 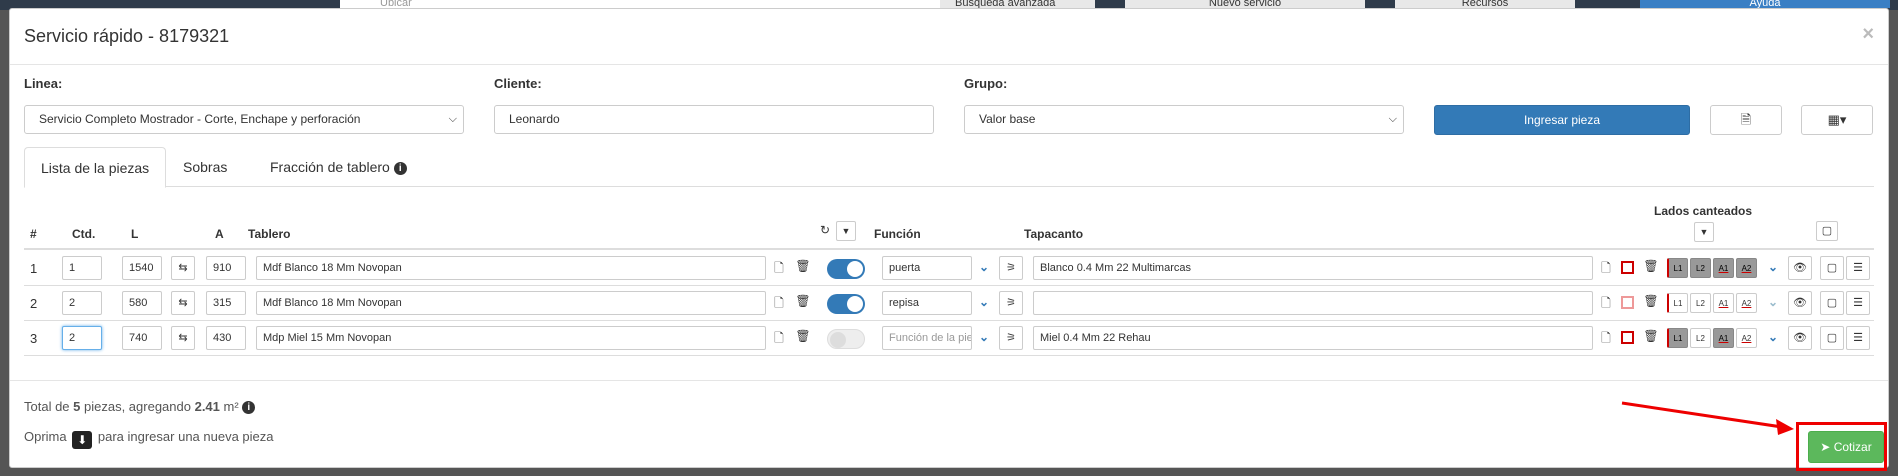 I want to click on width-input: 430, so click(x=226, y=338).